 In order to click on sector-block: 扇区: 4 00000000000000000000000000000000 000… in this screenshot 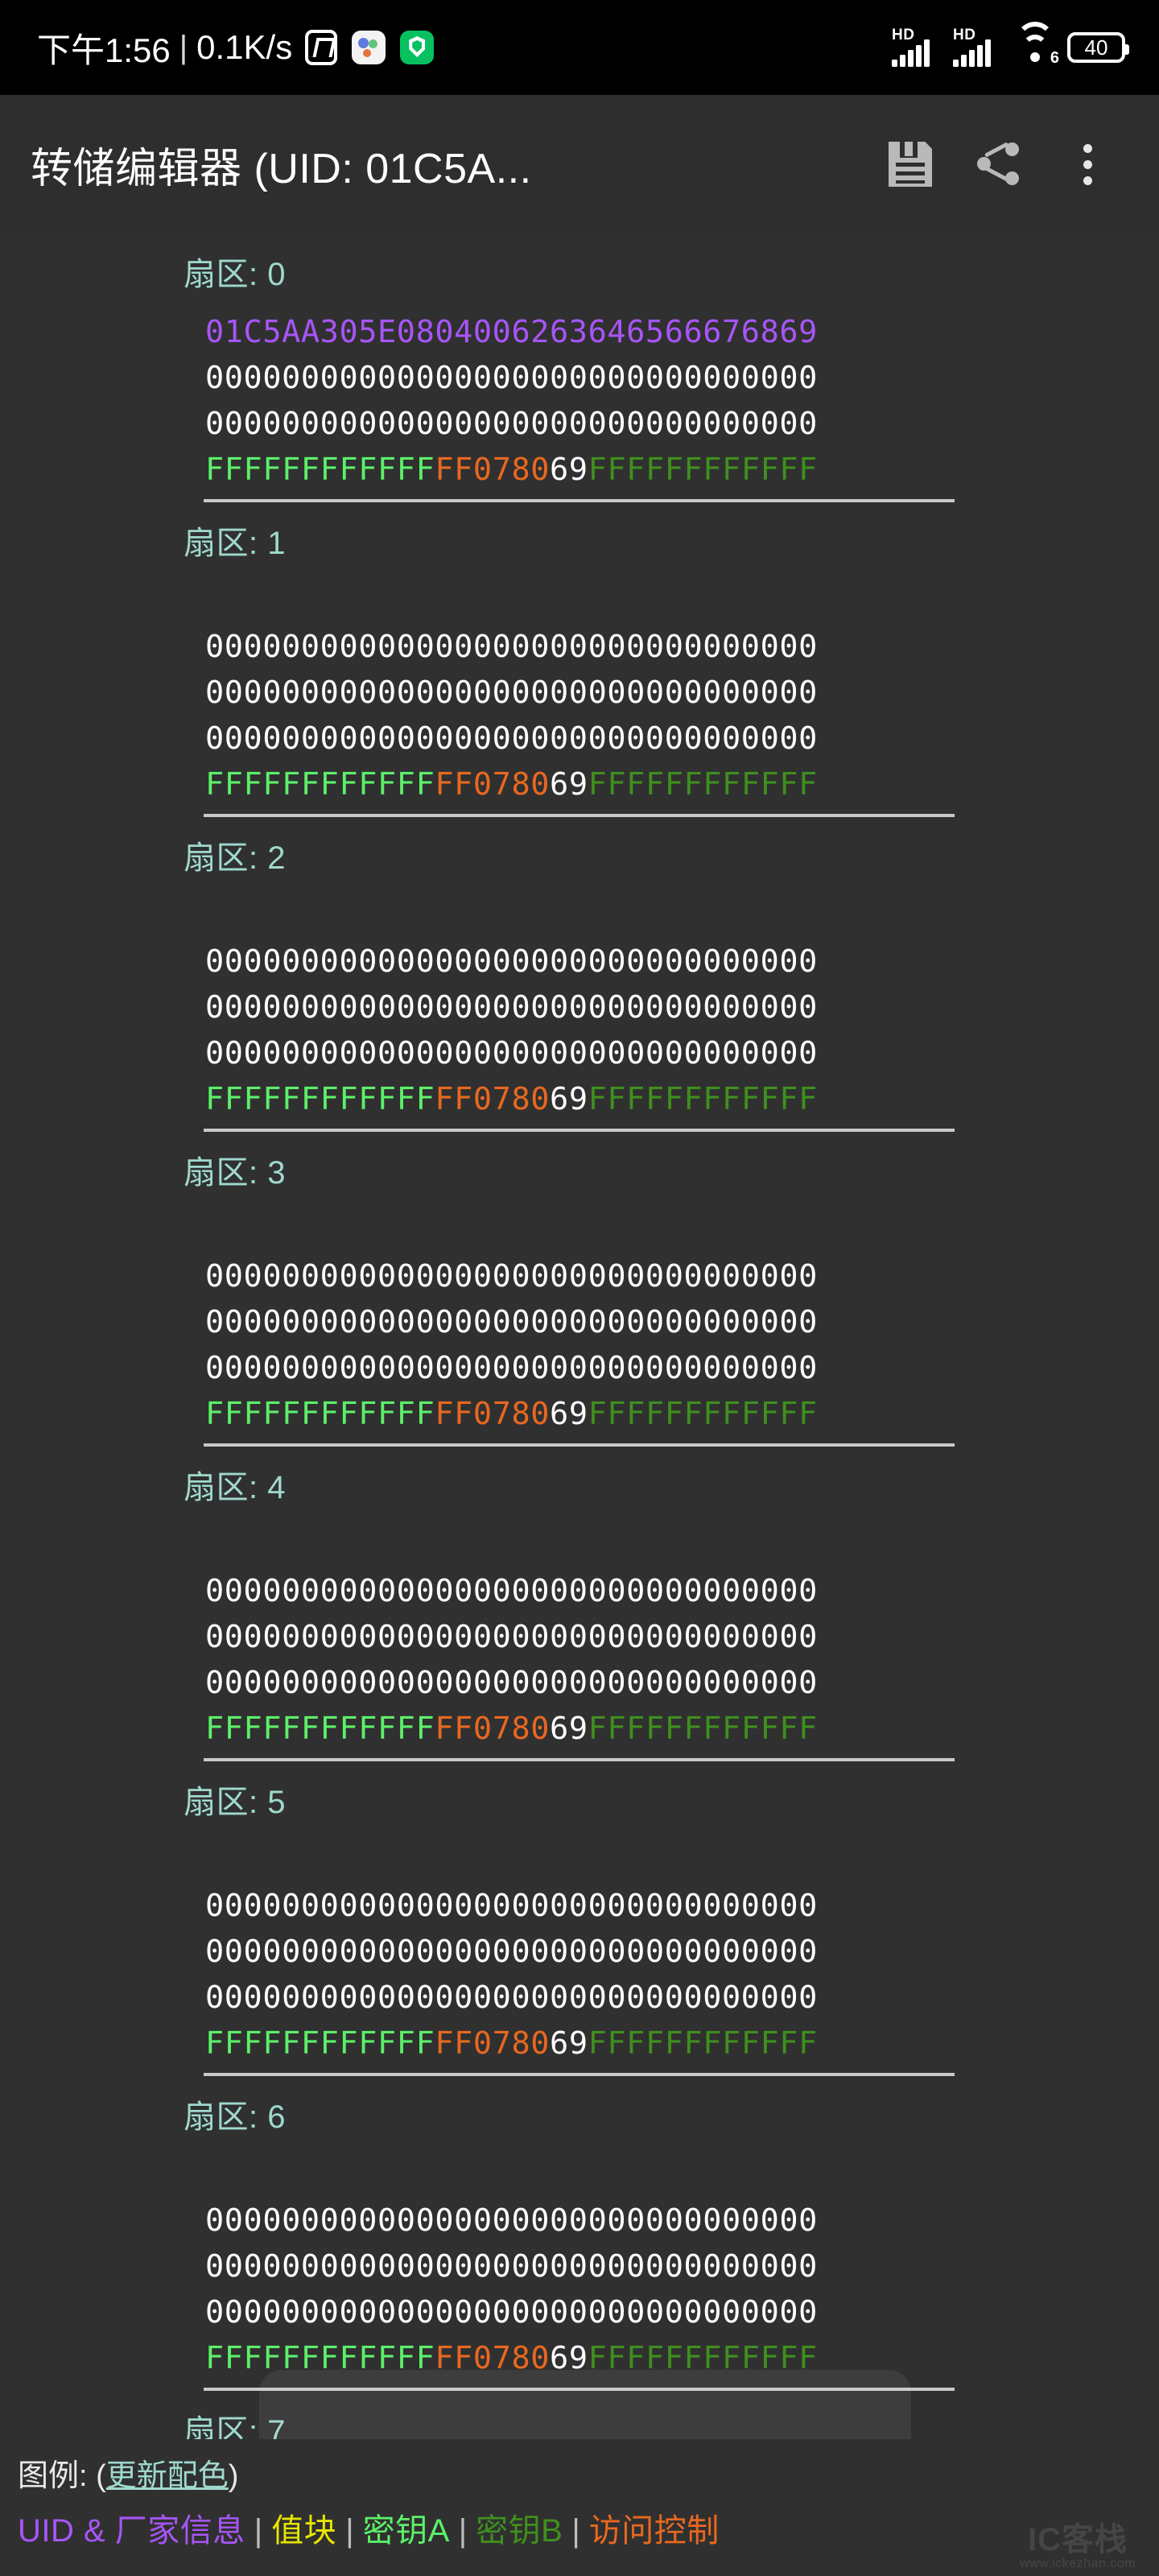, I will do `click(579, 1604)`.